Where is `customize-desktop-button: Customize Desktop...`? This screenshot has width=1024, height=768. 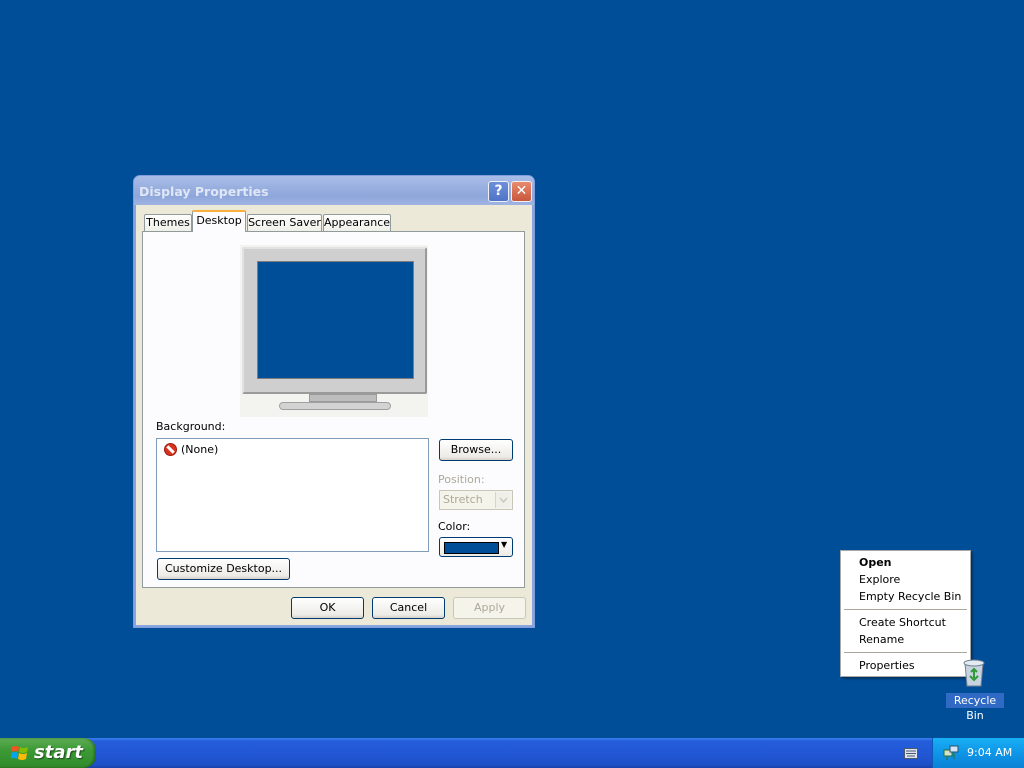 customize-desktop-button: Customize Desktop... is located at coordinates (223, 569).